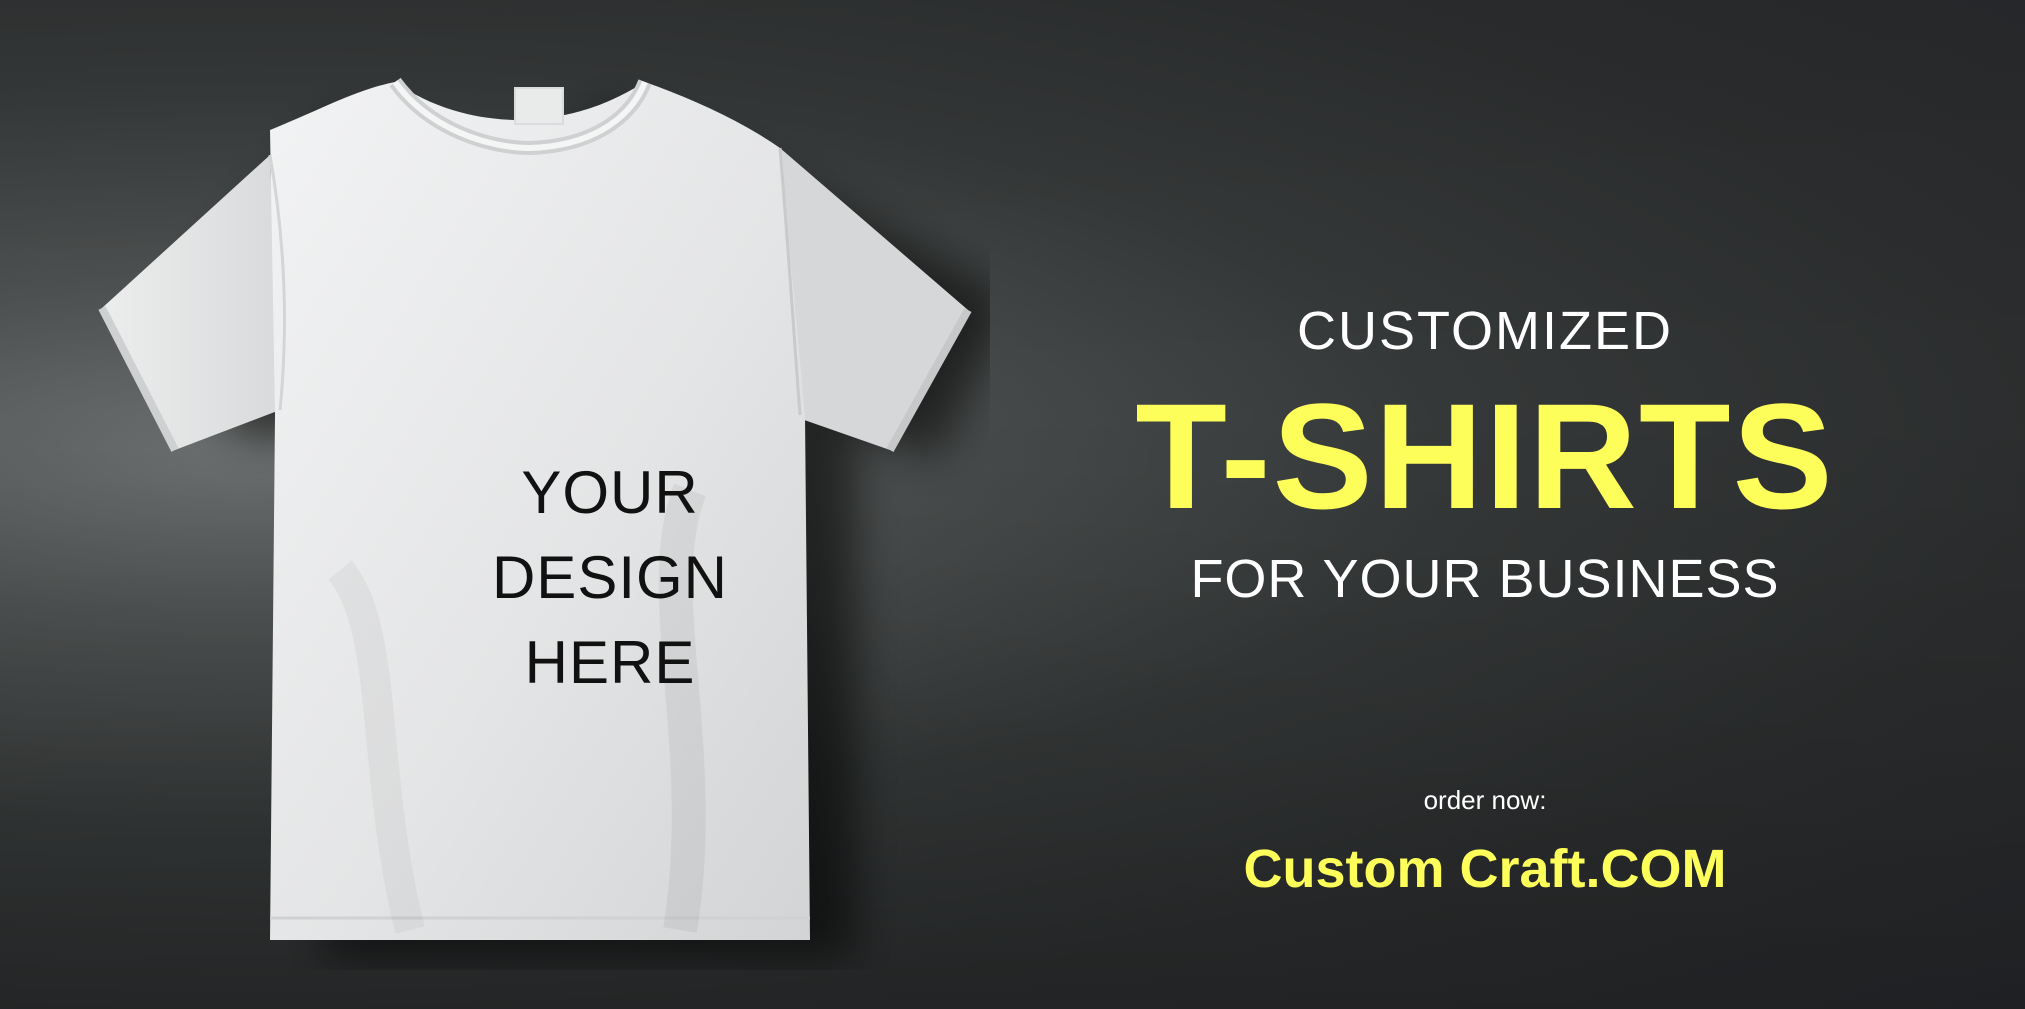 The width and height of the screenshot is (2025, 1009). I want to click on website-link: Custom Craft.COM, so click(1485, 869).